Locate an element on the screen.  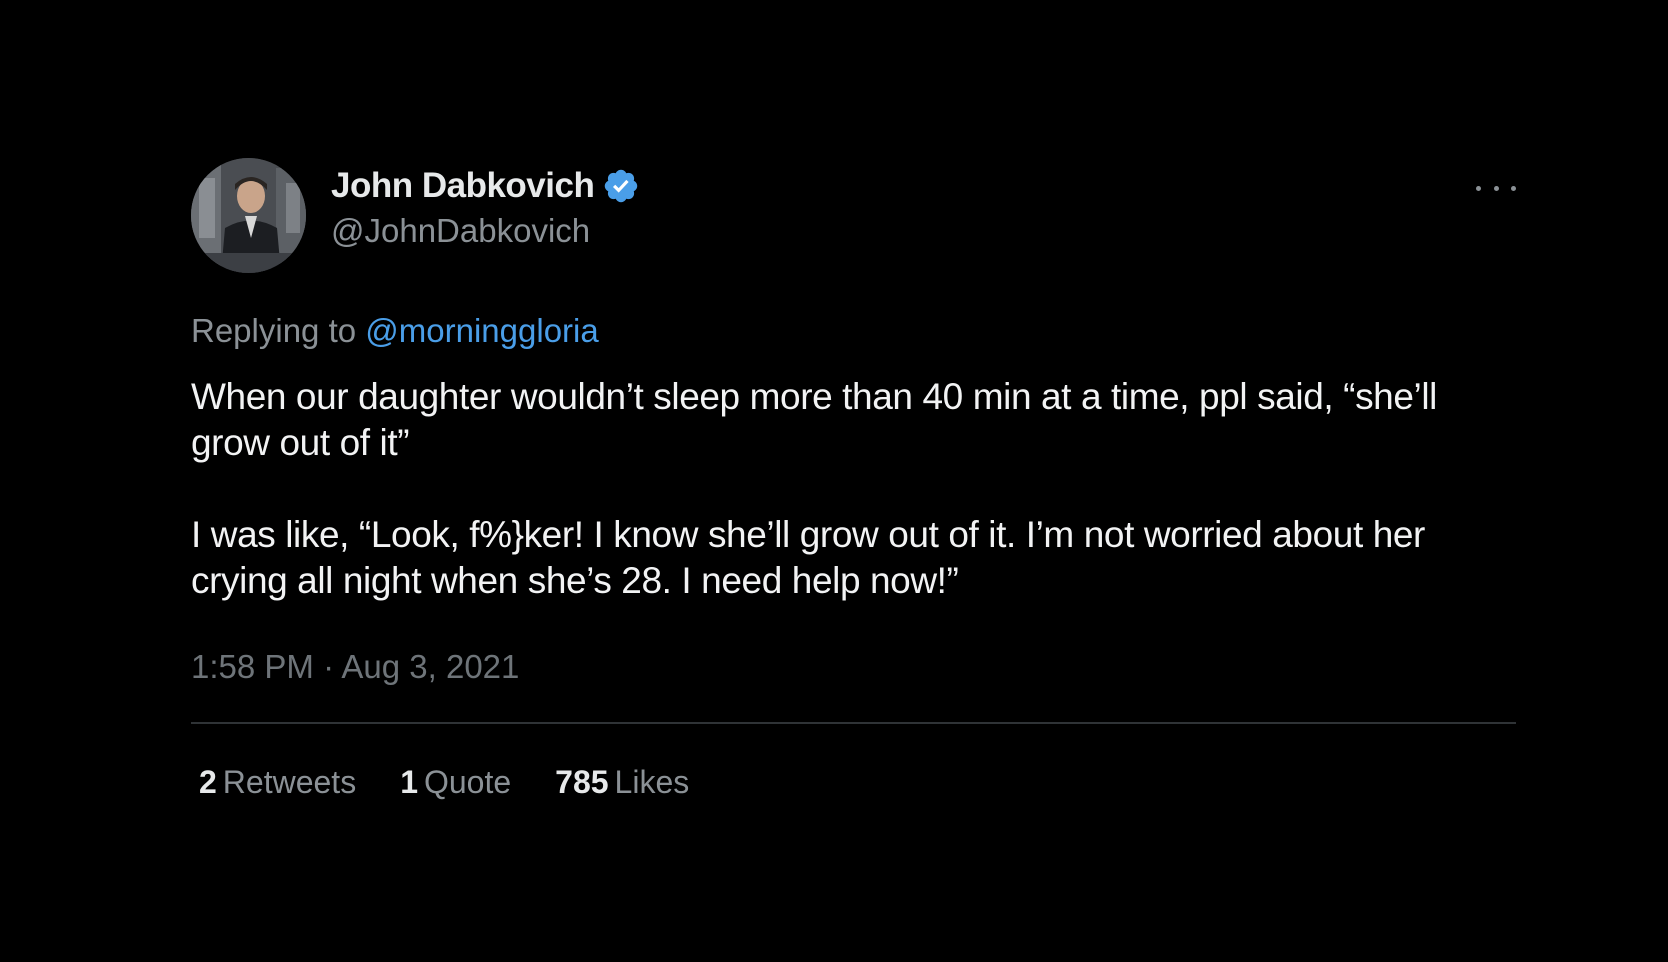
retweets-label: Retweets is located at coordinates (289, 782).